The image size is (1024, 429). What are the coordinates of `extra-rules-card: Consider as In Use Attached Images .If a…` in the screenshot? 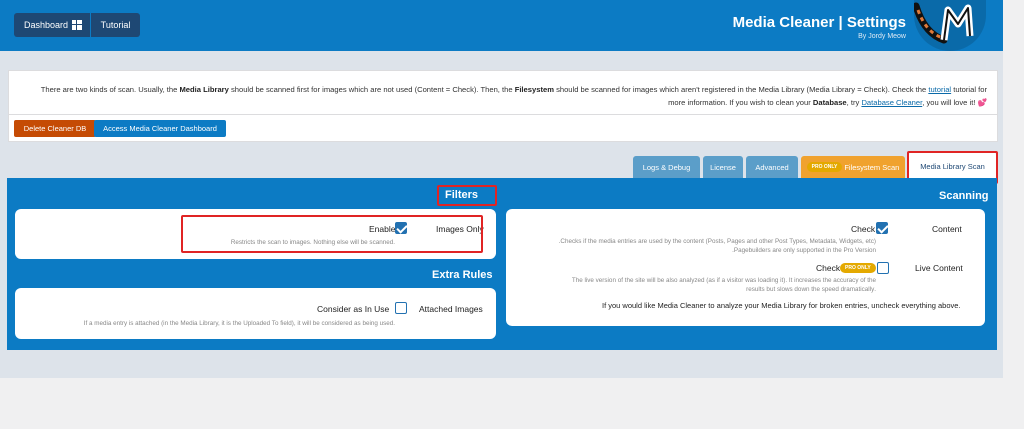 It's located at (255, 313).